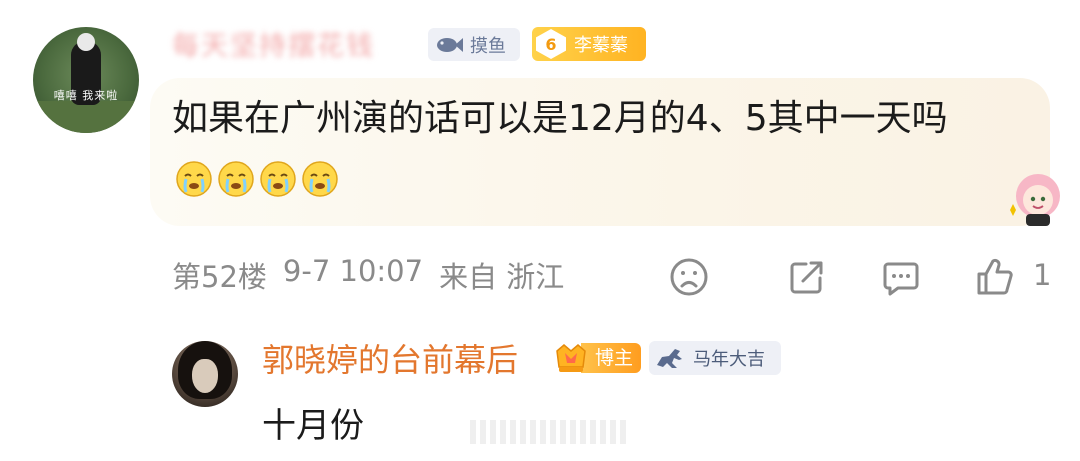 The height and width of the screenshot is (461, 1080). I want to click on comment-icon, so click(901, 277).